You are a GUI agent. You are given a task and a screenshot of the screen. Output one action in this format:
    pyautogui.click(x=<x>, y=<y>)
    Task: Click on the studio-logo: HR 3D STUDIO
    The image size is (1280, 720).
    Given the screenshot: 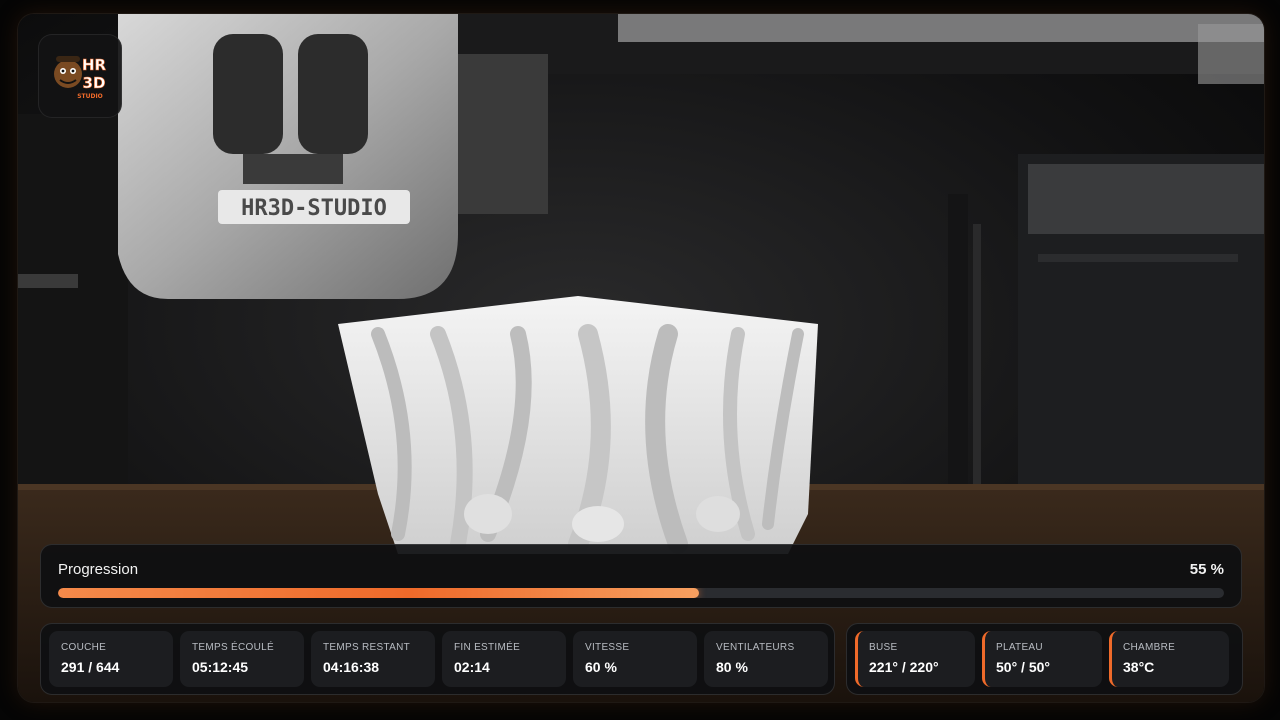 What is the action you would take?
    pyautogui.click(x=80, y=76)
    